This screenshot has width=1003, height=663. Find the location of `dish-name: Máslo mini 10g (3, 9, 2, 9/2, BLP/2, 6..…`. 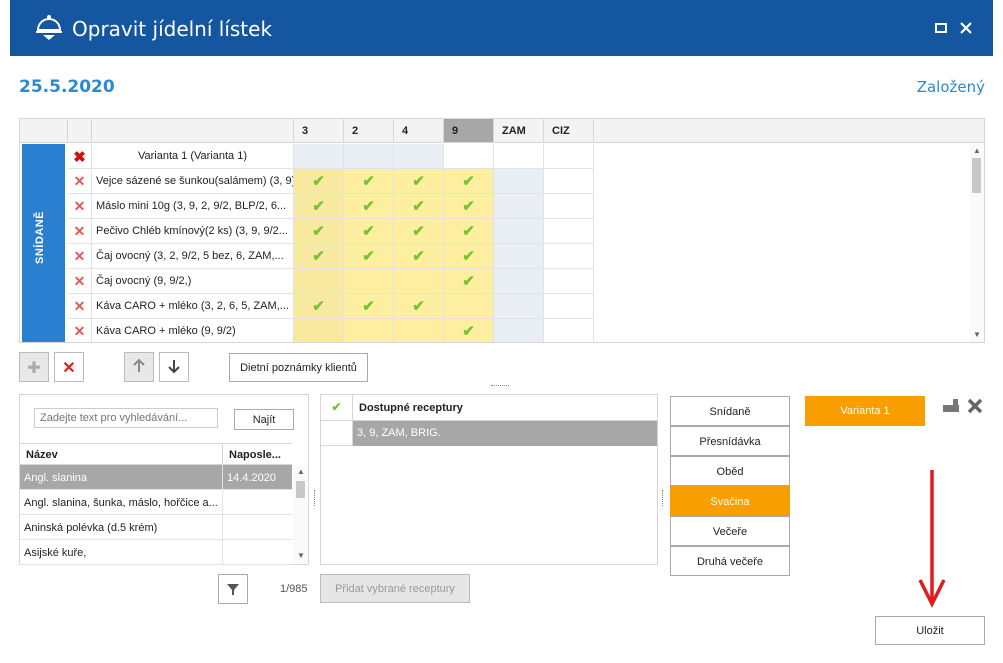

dish-name: Máslo mini 10g (3, 9, 2, 9/2, BLP/2, 6..… is located at coordinates (193, 206).